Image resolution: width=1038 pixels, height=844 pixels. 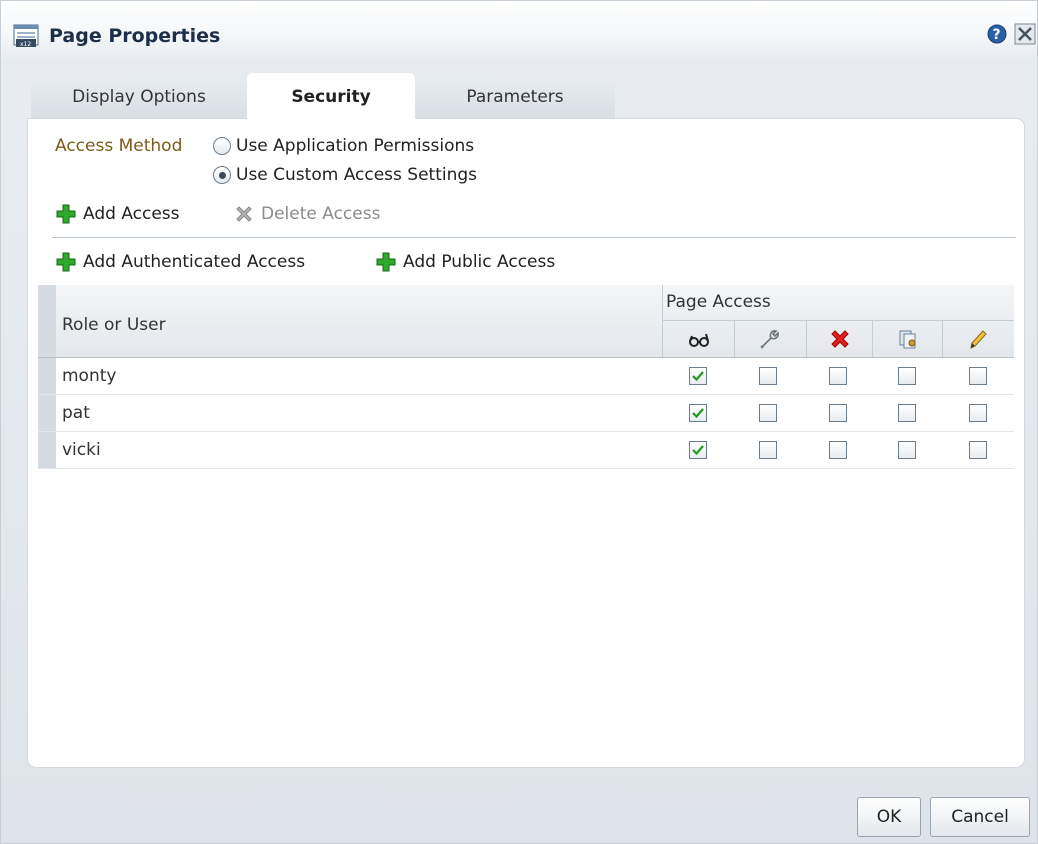 I want to click on add-access-button: Add Access, so click(x=117, y=214).